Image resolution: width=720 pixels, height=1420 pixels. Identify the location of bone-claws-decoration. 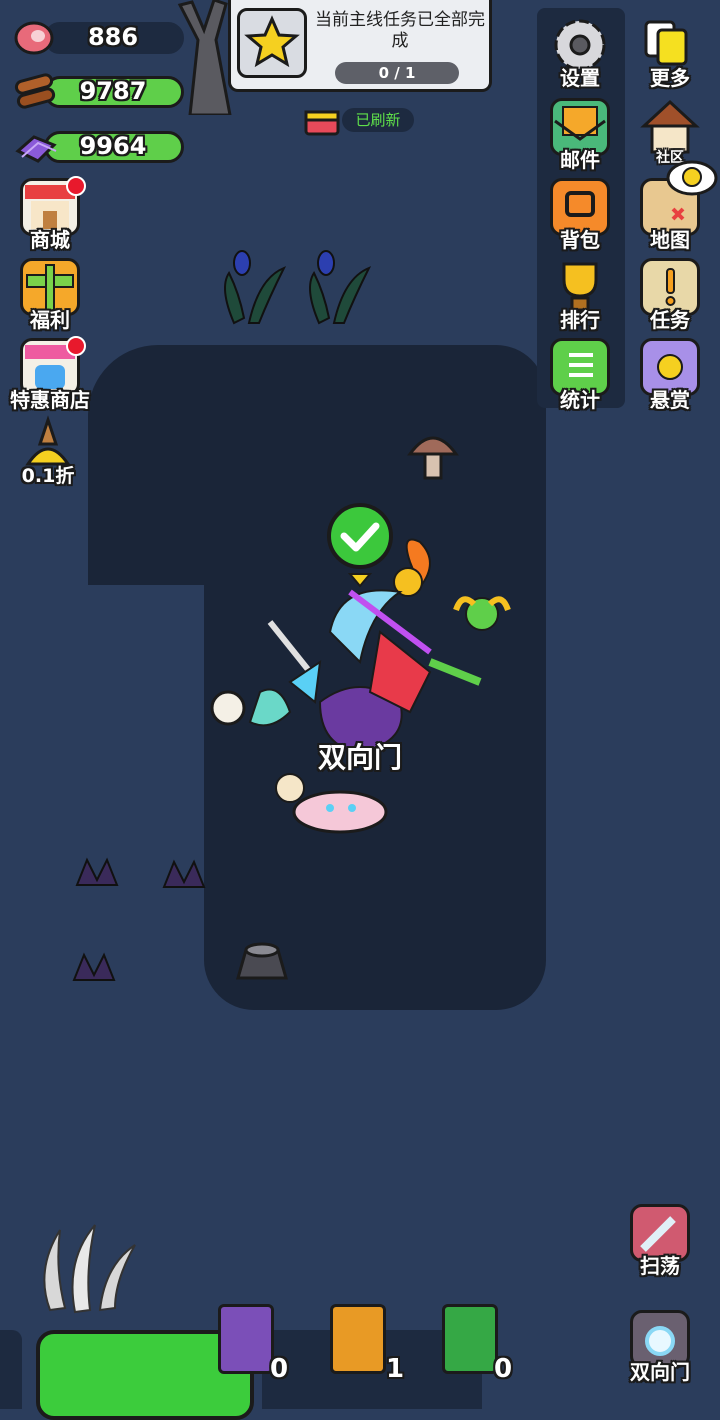
(89, 1269).